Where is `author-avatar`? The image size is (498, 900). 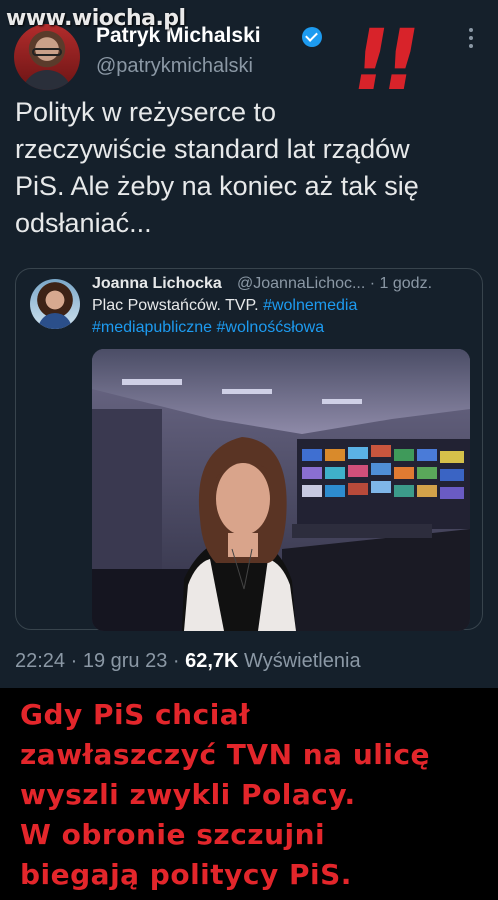
author-avatar is located at coordinates (47, 57).